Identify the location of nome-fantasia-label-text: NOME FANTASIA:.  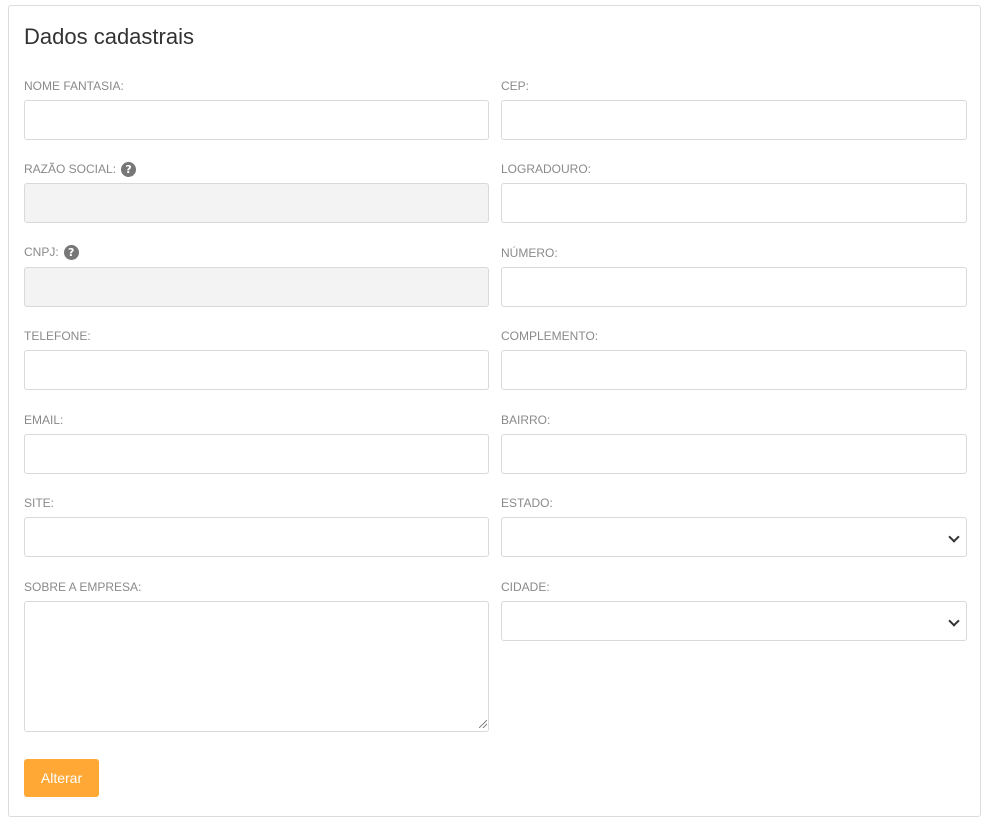
(74, 86).